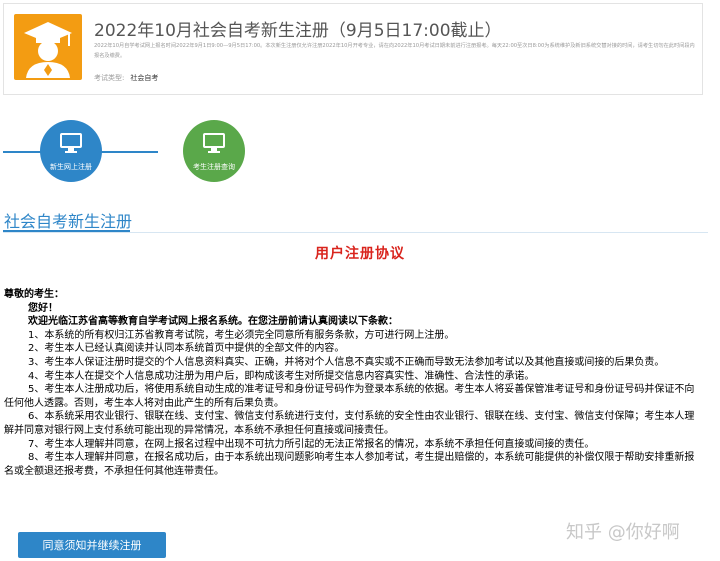 The width and height of the screenshot is (720, 561). Describe the element at coordinates (186, 349) in the screenshot. I see `agreement-clause: 2、考生本人已经认真阅读并认同本系统首页中提供的全部文件的内容。` at that location.